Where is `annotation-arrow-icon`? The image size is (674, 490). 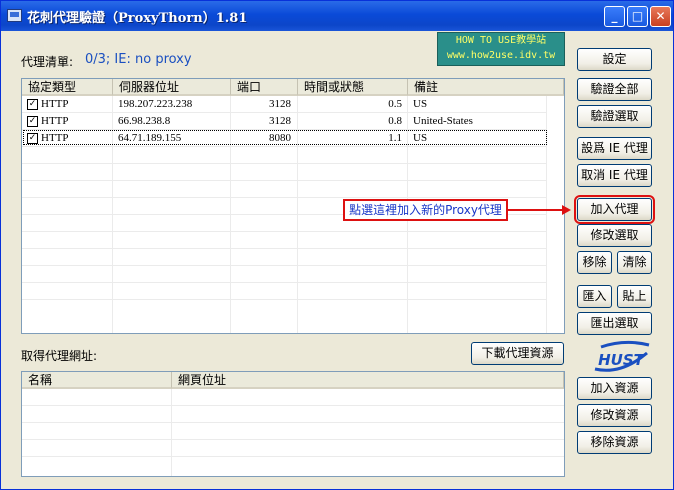 annotation-arrow-icon is located at coordinates (566, 210).